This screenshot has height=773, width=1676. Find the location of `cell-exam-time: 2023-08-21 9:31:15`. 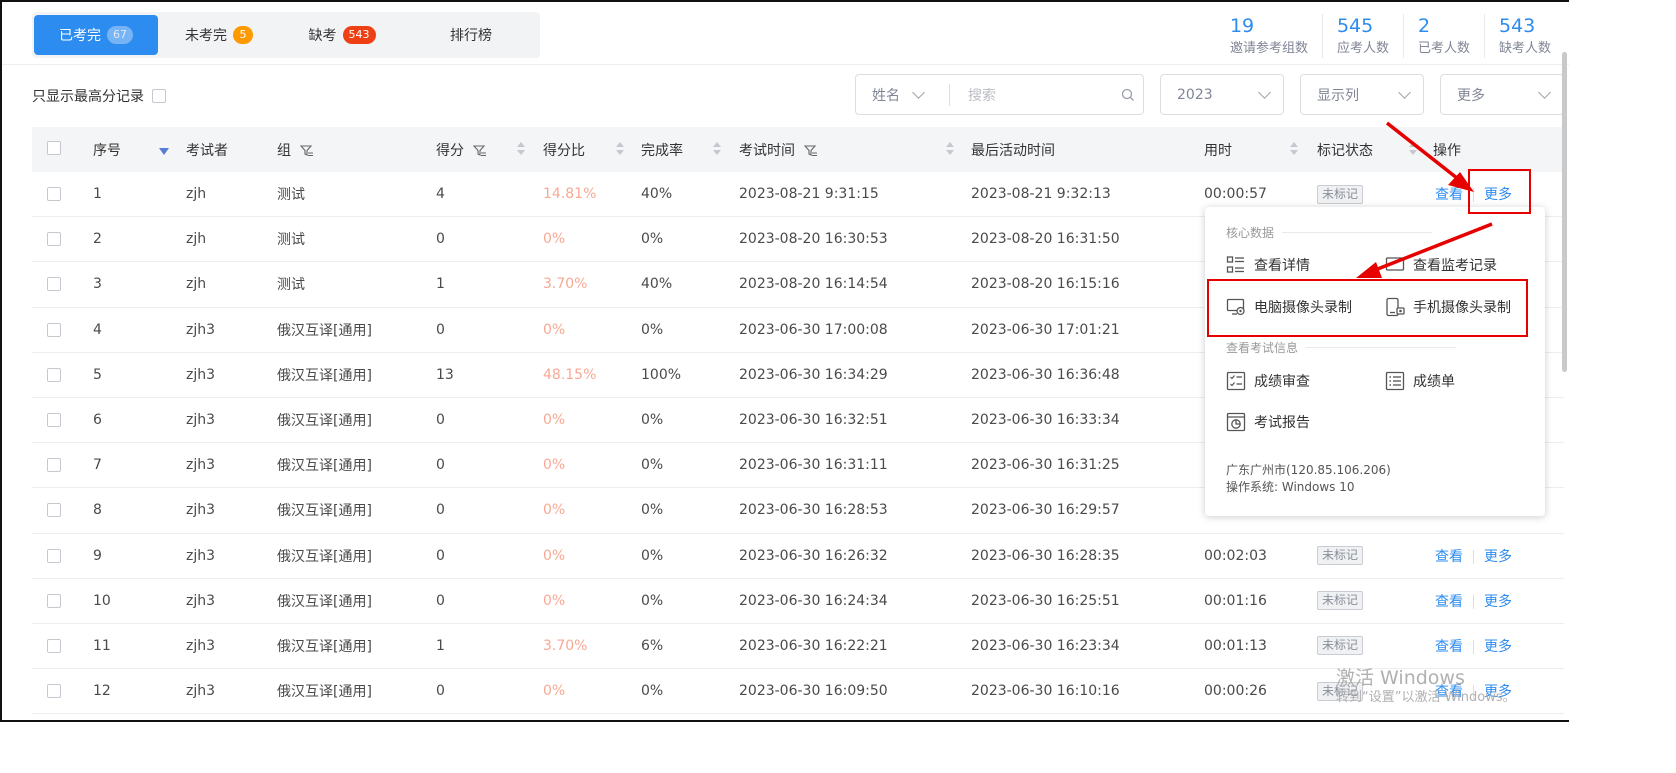

cell-exam-time: 2023-08-21 9:31:15 is located at coordinates (809, 194).